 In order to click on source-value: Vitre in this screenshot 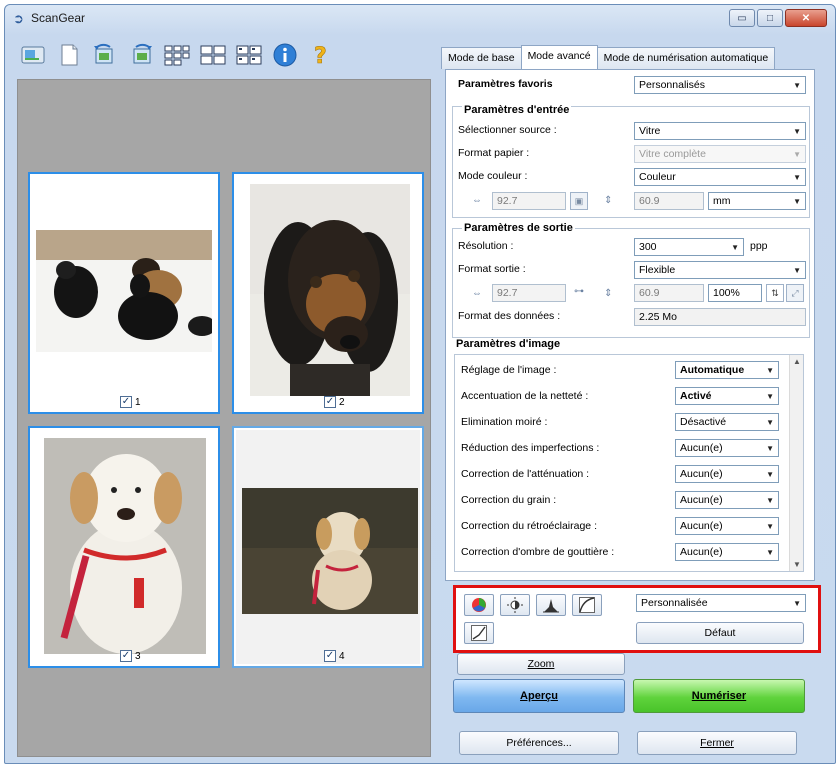, I will do `click(650, 131)`.